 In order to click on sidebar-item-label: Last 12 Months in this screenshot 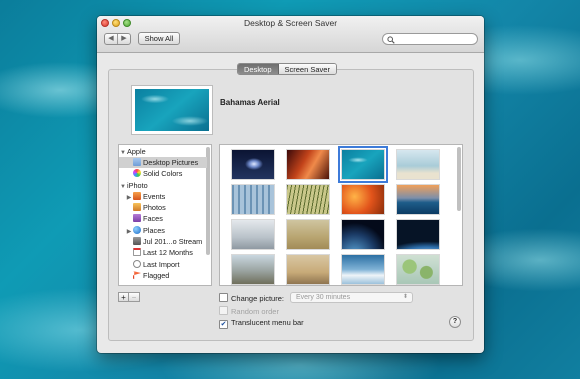, I will do `click(168, 252)`.